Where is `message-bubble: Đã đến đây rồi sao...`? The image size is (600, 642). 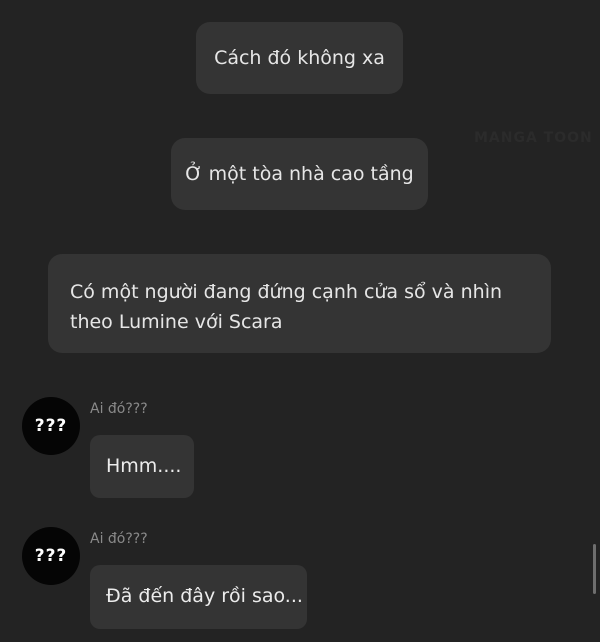
message-bubble: Đã đến đây rồi sao... is located at coordinates (198, 597).